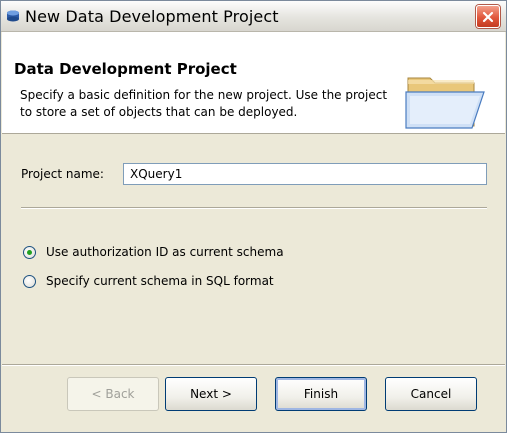  I want to click on button-bar-separator, so click(253, 365).